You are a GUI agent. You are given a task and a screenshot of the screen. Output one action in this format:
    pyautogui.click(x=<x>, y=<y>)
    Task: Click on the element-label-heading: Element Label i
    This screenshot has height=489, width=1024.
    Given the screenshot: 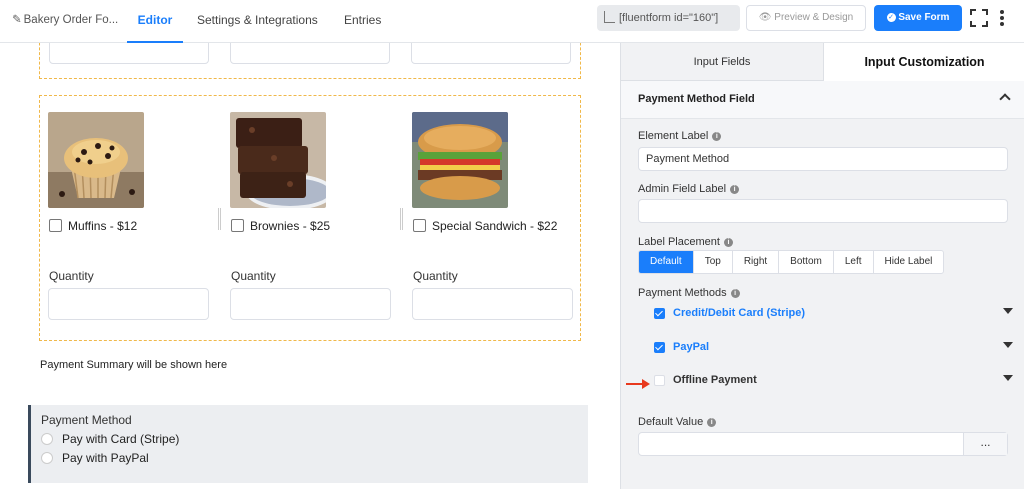 What is the action you would take?
    pyautogui.click(x=680, y=136)
    